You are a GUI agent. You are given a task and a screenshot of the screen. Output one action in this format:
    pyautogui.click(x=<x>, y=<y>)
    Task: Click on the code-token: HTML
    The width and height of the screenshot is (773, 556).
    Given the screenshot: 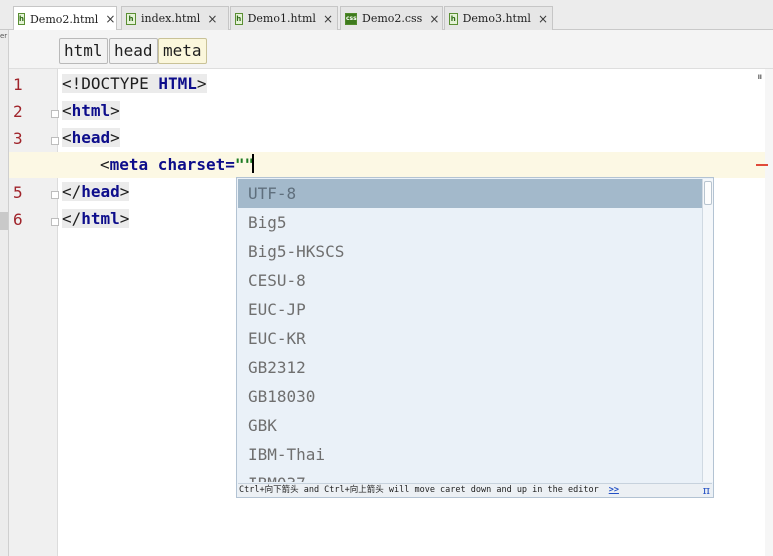 What is the action you would take?
    pyautogui.click(x=177, y=83)
    